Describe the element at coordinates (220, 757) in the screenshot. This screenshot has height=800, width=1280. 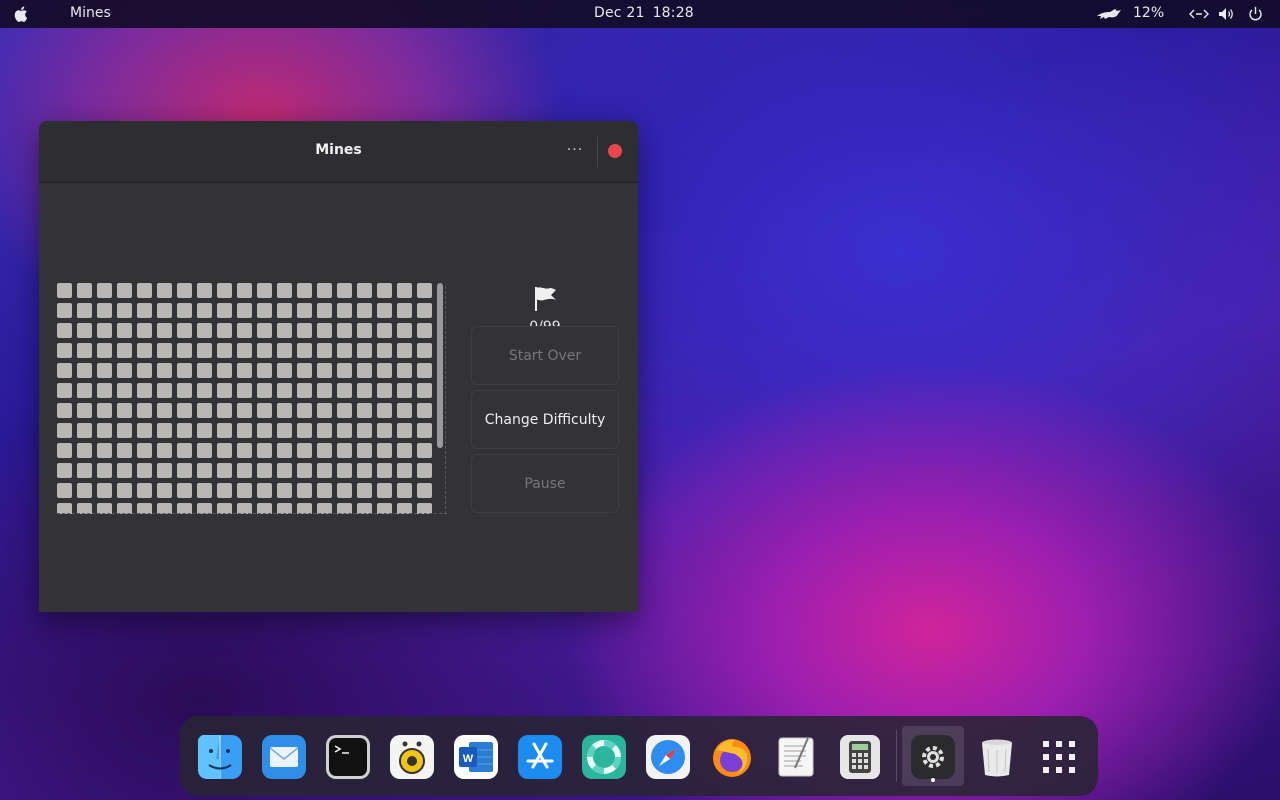
I see `finder-icon` at that location.